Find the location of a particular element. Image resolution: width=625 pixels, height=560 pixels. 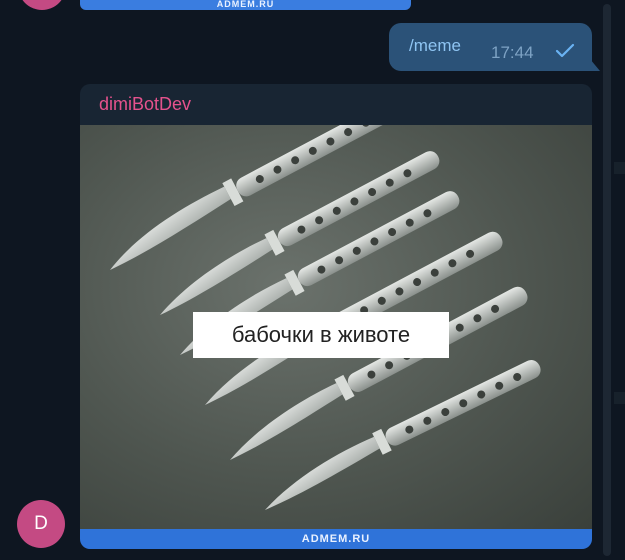

meme-caption: бабочки в животе is located at coordinates (321, 335).